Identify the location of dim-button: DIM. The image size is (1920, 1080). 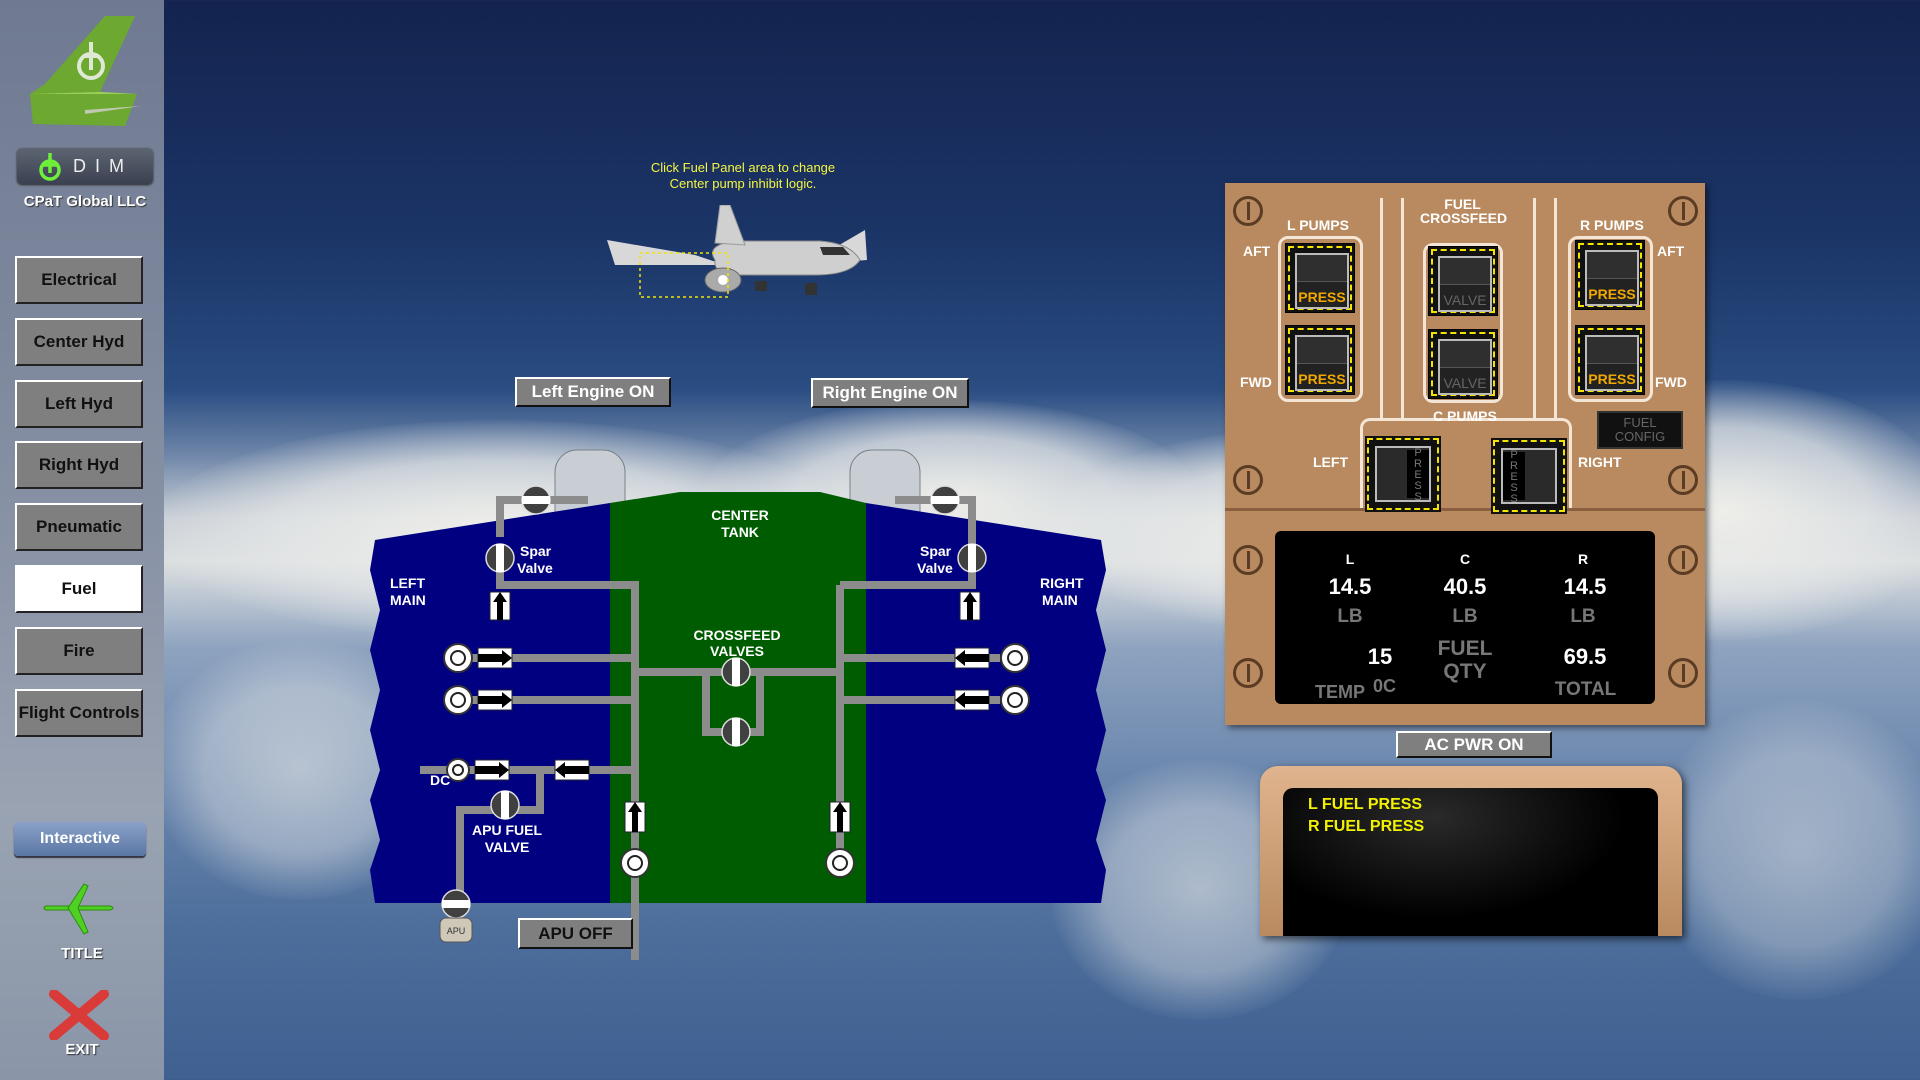
(85, 166).